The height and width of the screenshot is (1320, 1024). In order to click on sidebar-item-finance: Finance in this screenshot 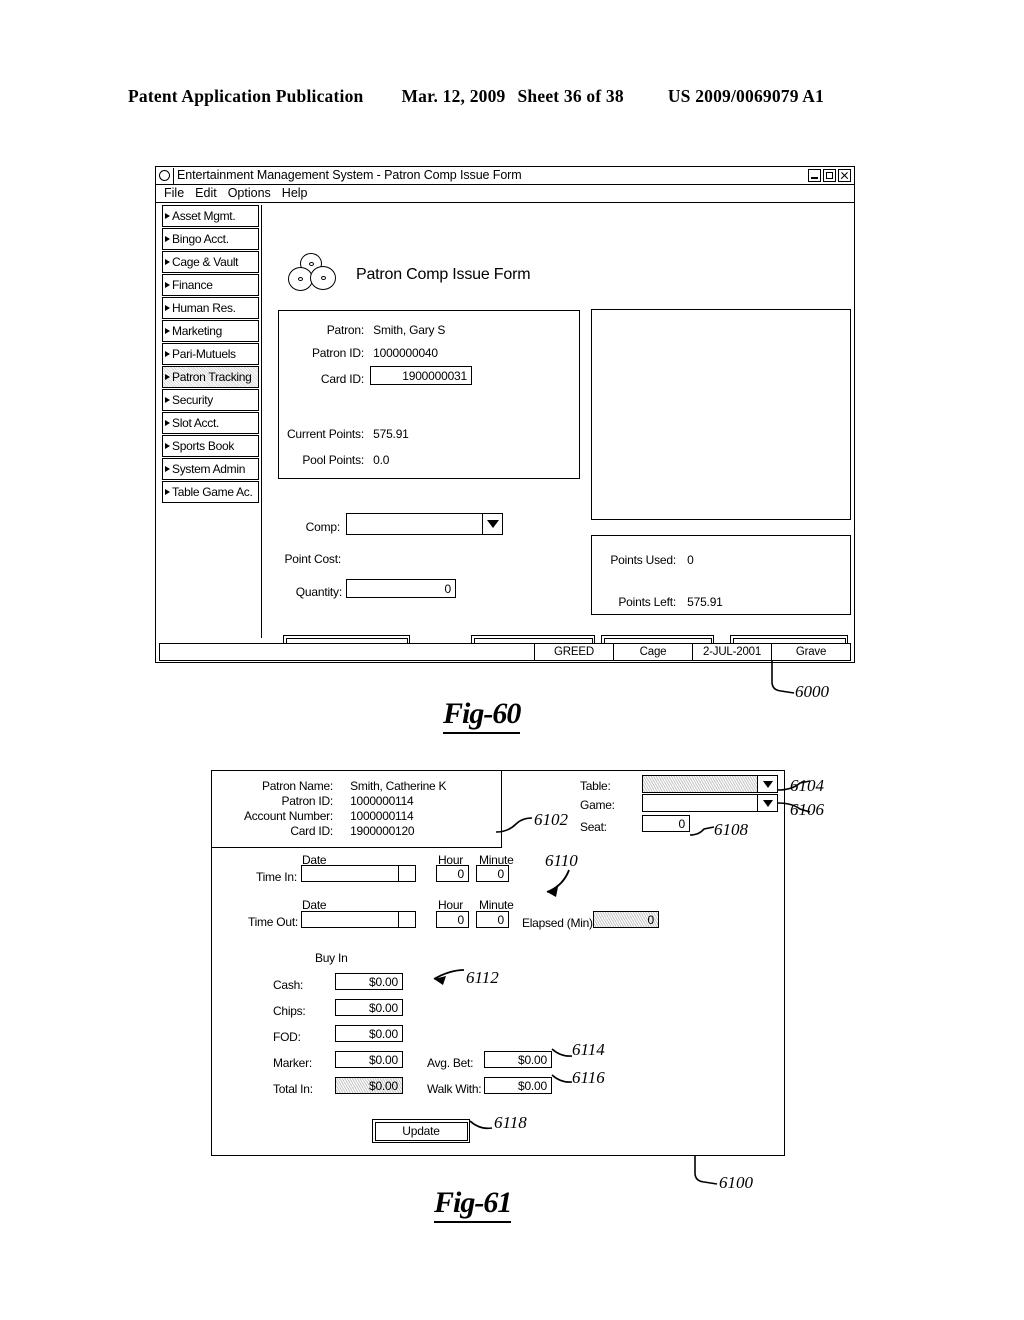, I will do `click(210, 285)`.